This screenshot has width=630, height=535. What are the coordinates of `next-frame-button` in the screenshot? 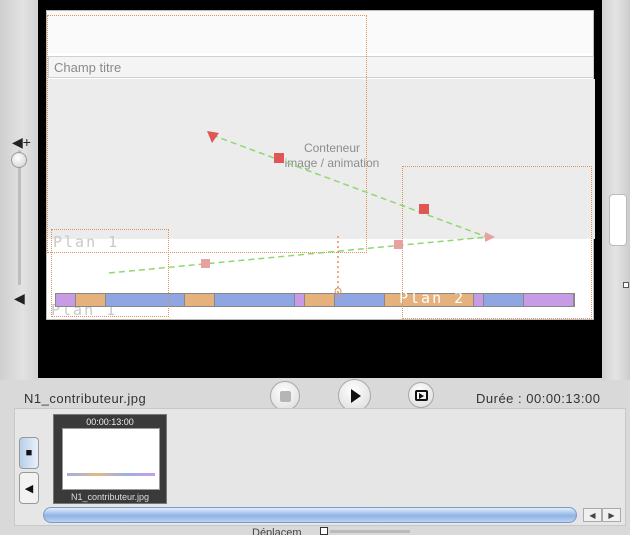 It's located at (421, 395).